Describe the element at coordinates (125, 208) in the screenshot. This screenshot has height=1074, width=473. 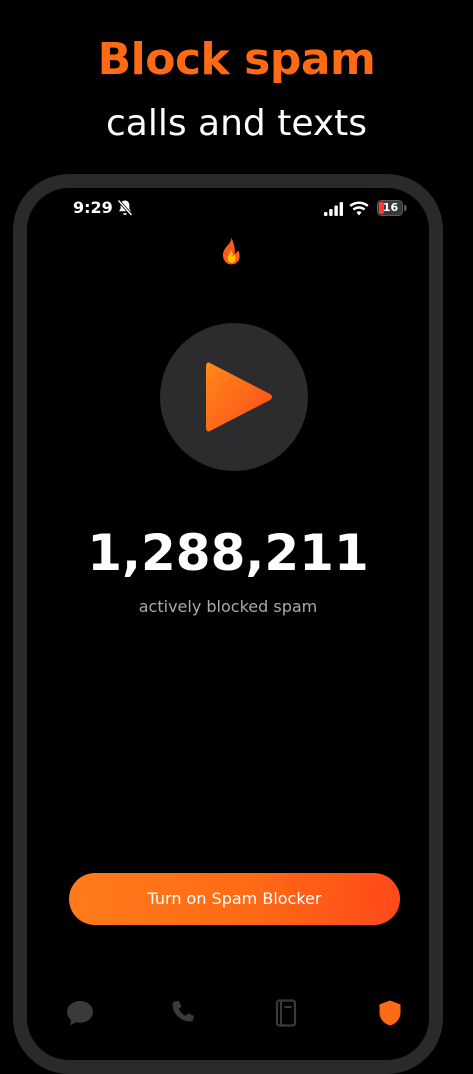
I see `bell-off-icon` at that location.